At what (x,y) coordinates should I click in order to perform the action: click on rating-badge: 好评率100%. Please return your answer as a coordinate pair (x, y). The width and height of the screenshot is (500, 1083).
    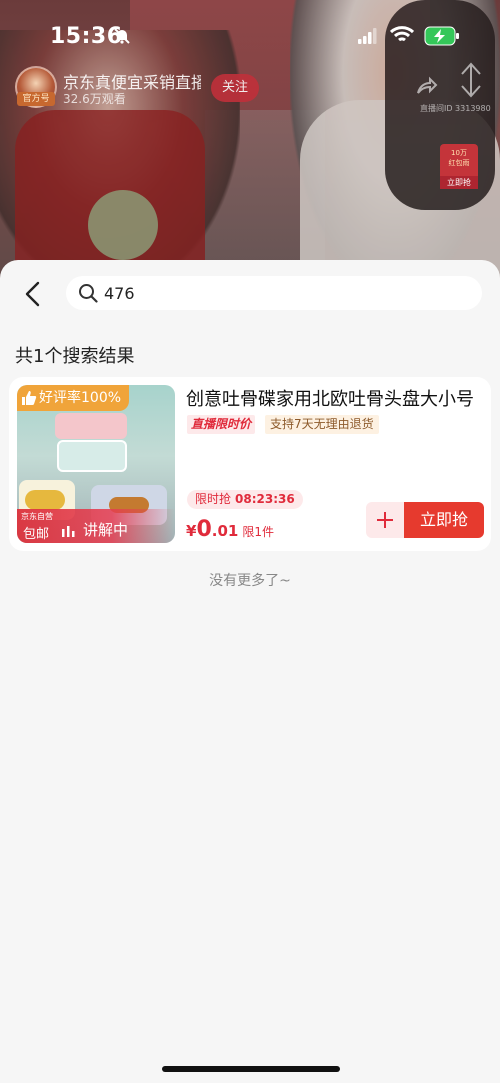
    Looking at the image, I should click on (73, 398).